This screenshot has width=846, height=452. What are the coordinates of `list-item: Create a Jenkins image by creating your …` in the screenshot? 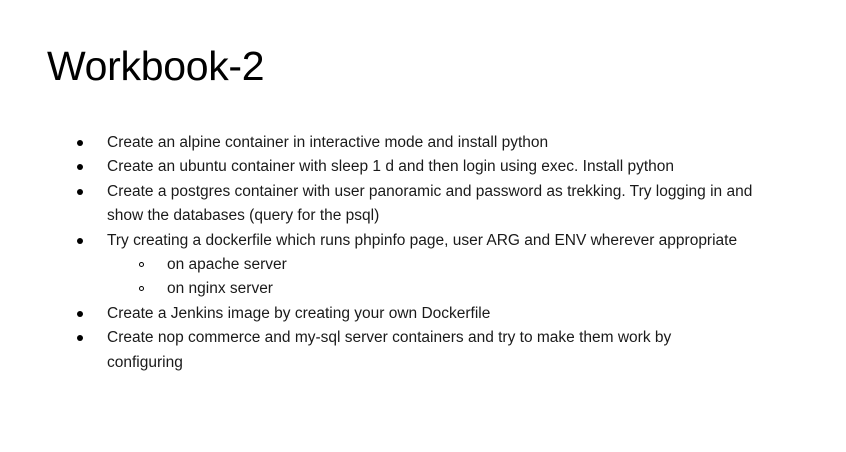 It's located at (423, 314).